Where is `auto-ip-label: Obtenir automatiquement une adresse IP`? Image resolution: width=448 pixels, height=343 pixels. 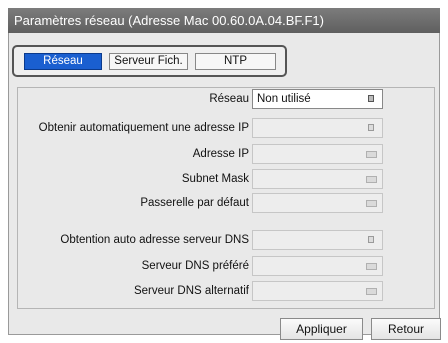 auto-ip-label: Obtenir automatiquement une adresse IP is located at coordinates (143, 128).